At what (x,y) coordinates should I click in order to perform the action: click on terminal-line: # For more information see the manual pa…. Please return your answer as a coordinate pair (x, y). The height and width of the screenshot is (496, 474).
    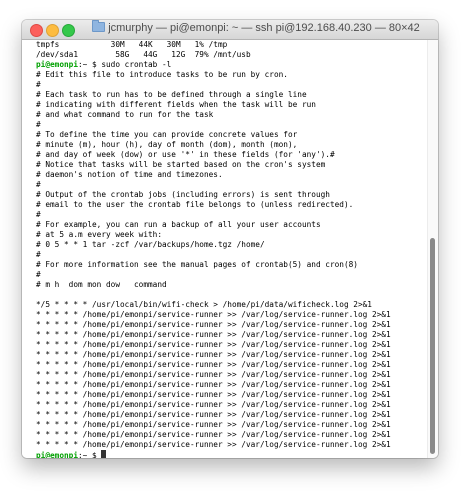
    Looking at the image, I should click on (232, 265).